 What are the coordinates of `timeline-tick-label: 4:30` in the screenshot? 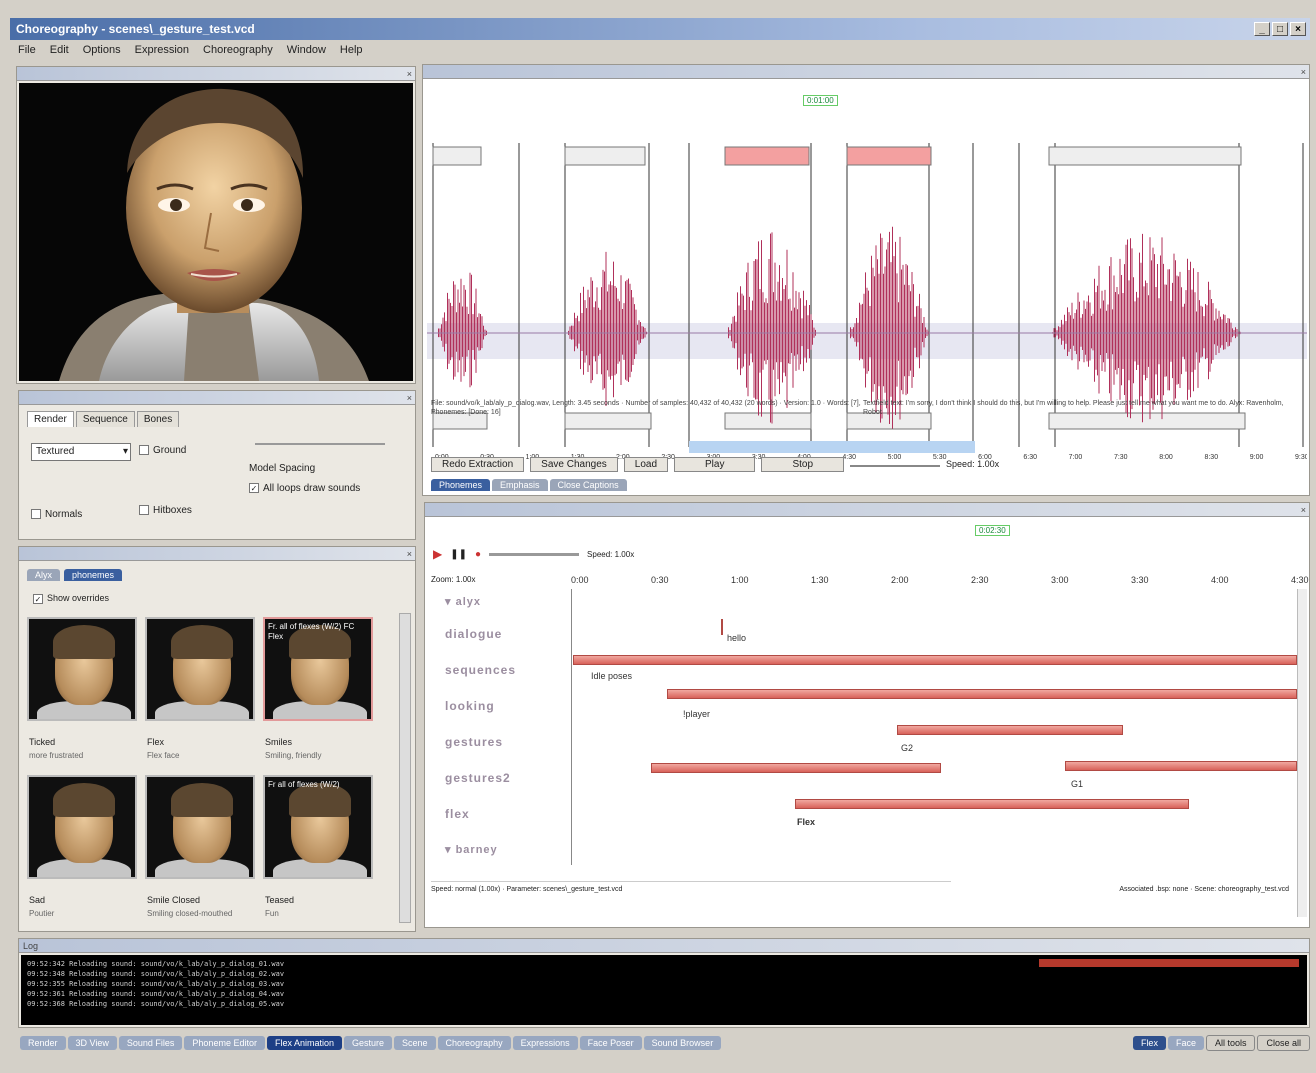 It's located at (1300, 580).